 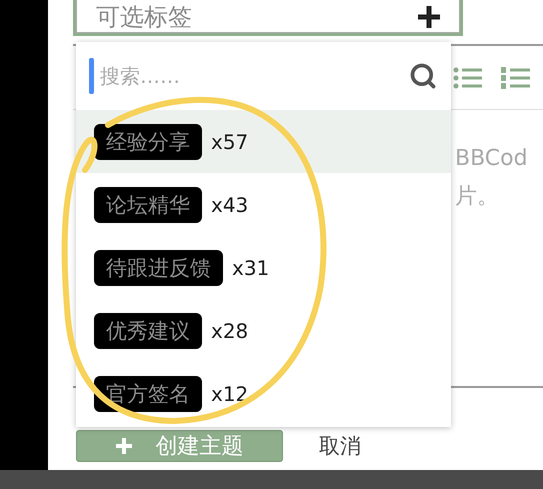 What do you see at coordinates (148, 330) in the screenshot?
I see `tag-label: 优秀建议` at bounding box center [148, 330].